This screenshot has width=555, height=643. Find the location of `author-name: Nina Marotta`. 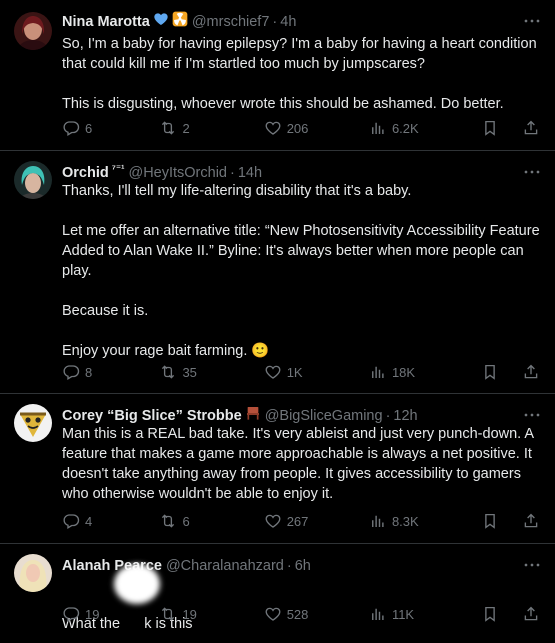

author-name: Nina Marotta is located at coordinates (106, 22).